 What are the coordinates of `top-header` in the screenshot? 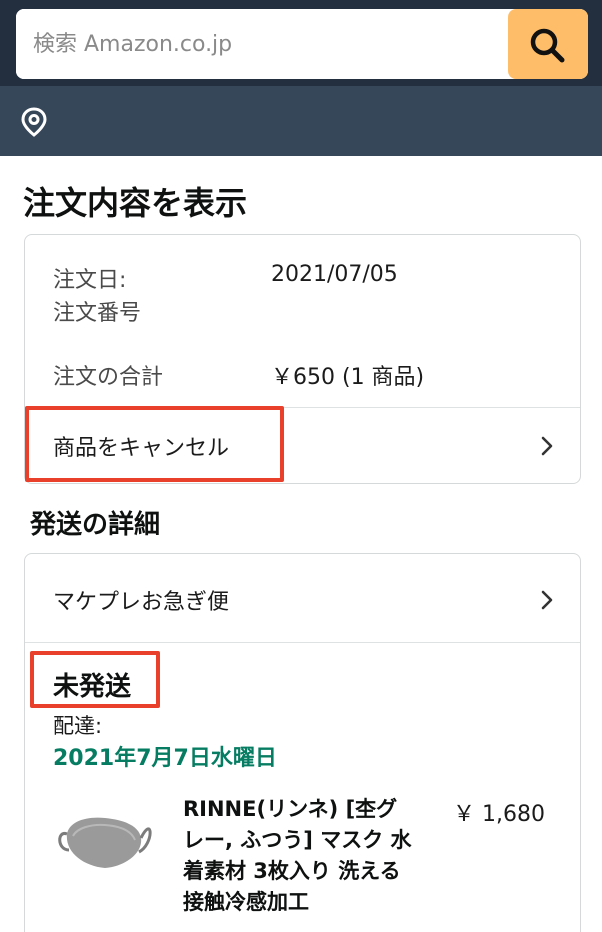 It's located at (301, 43).